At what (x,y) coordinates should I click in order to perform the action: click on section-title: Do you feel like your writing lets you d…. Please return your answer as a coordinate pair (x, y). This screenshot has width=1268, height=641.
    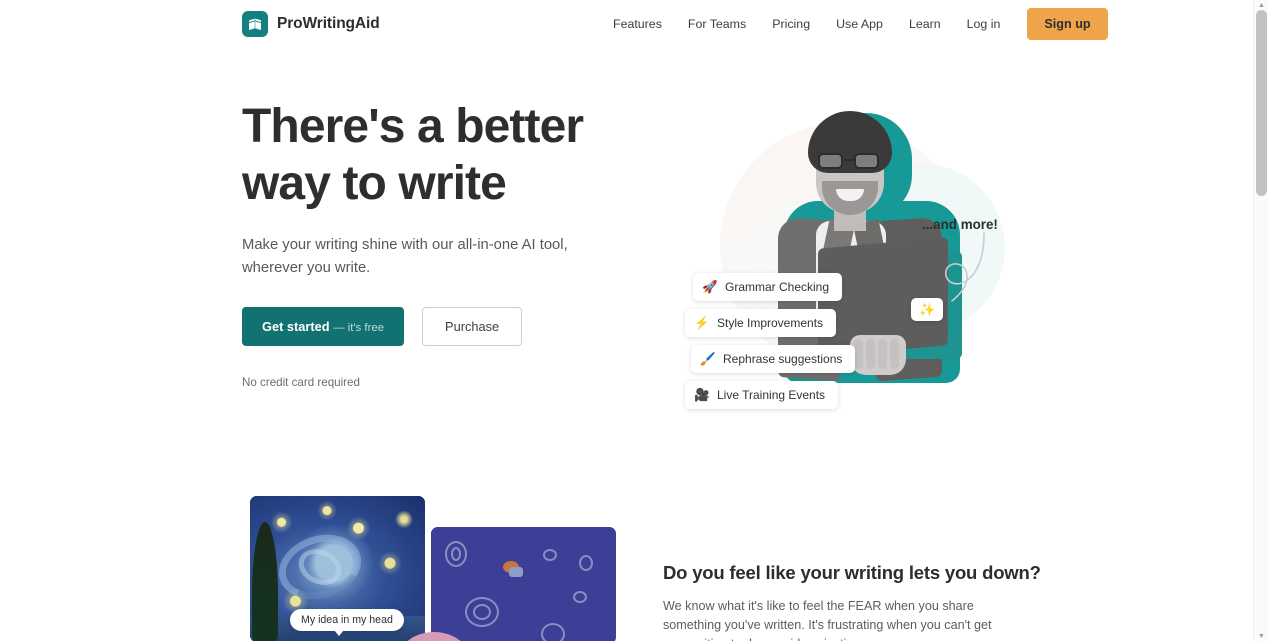
    Looking at the image, I should click on (852, 572).